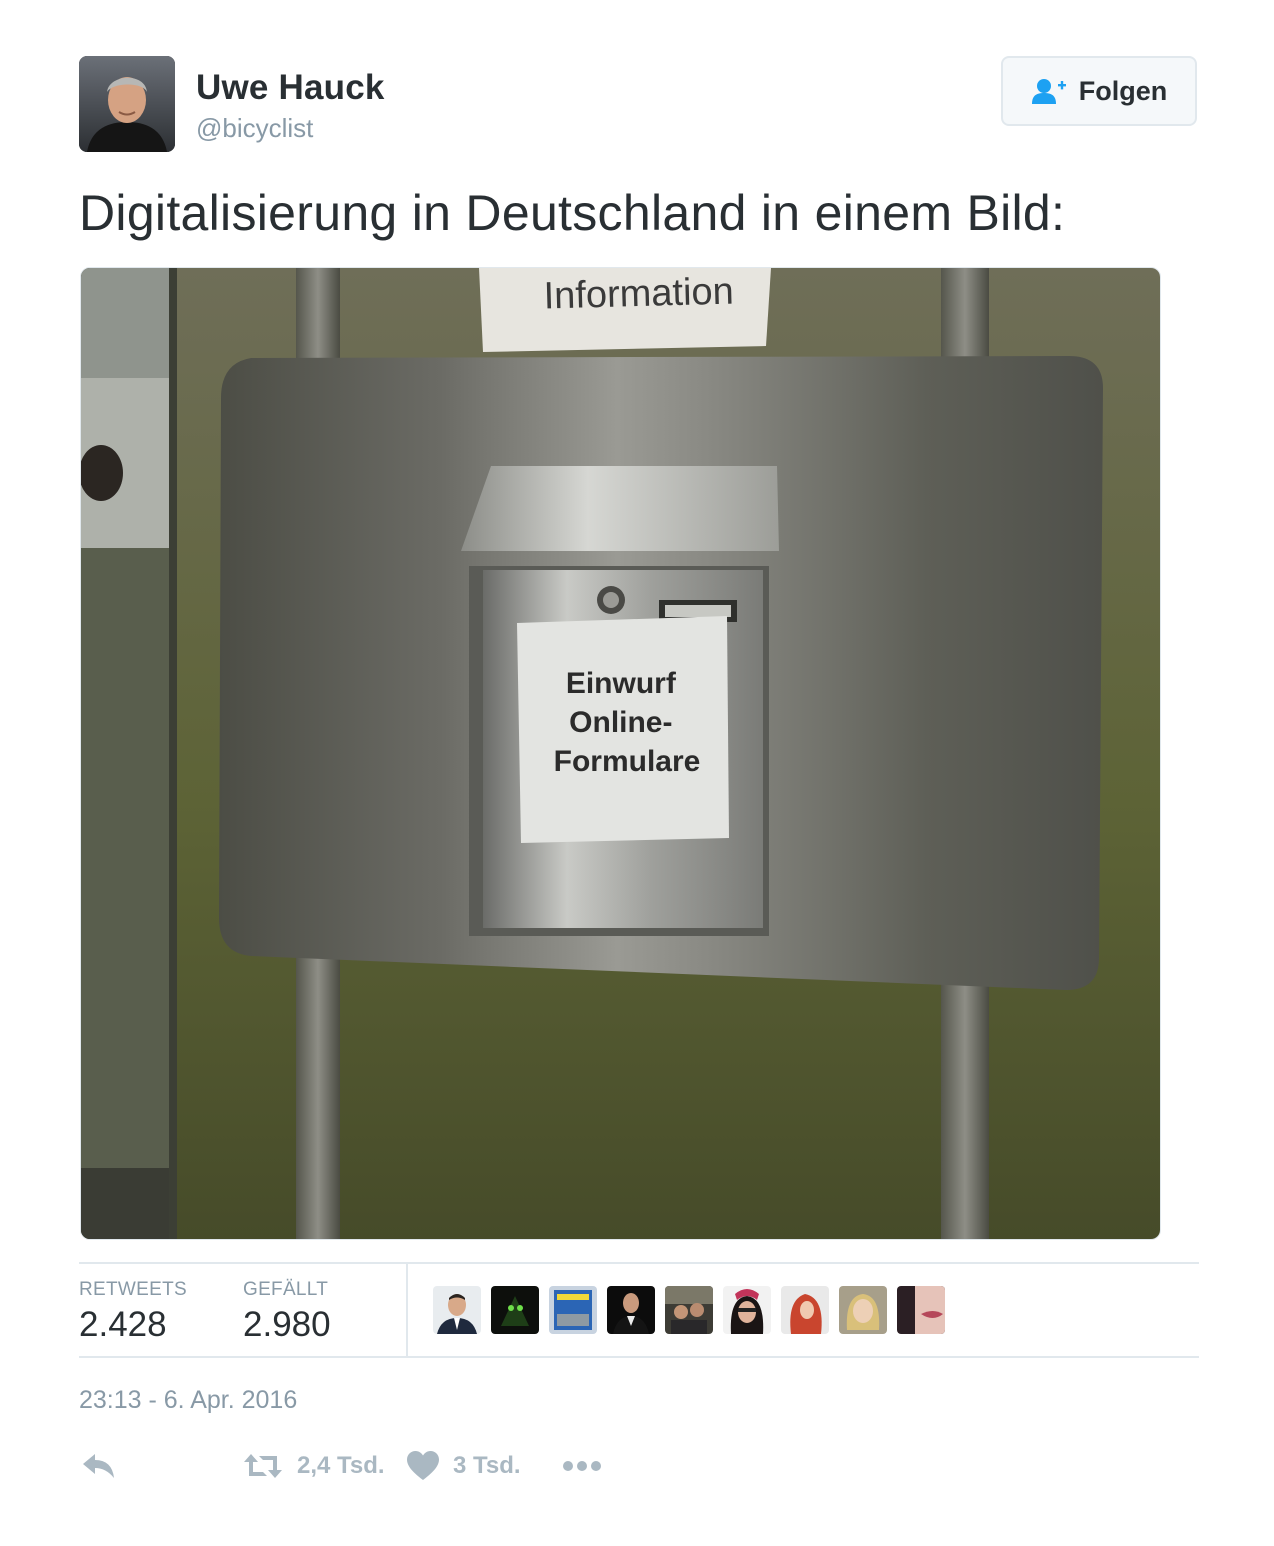  I want to click on reply-button, so click(99, 1466).